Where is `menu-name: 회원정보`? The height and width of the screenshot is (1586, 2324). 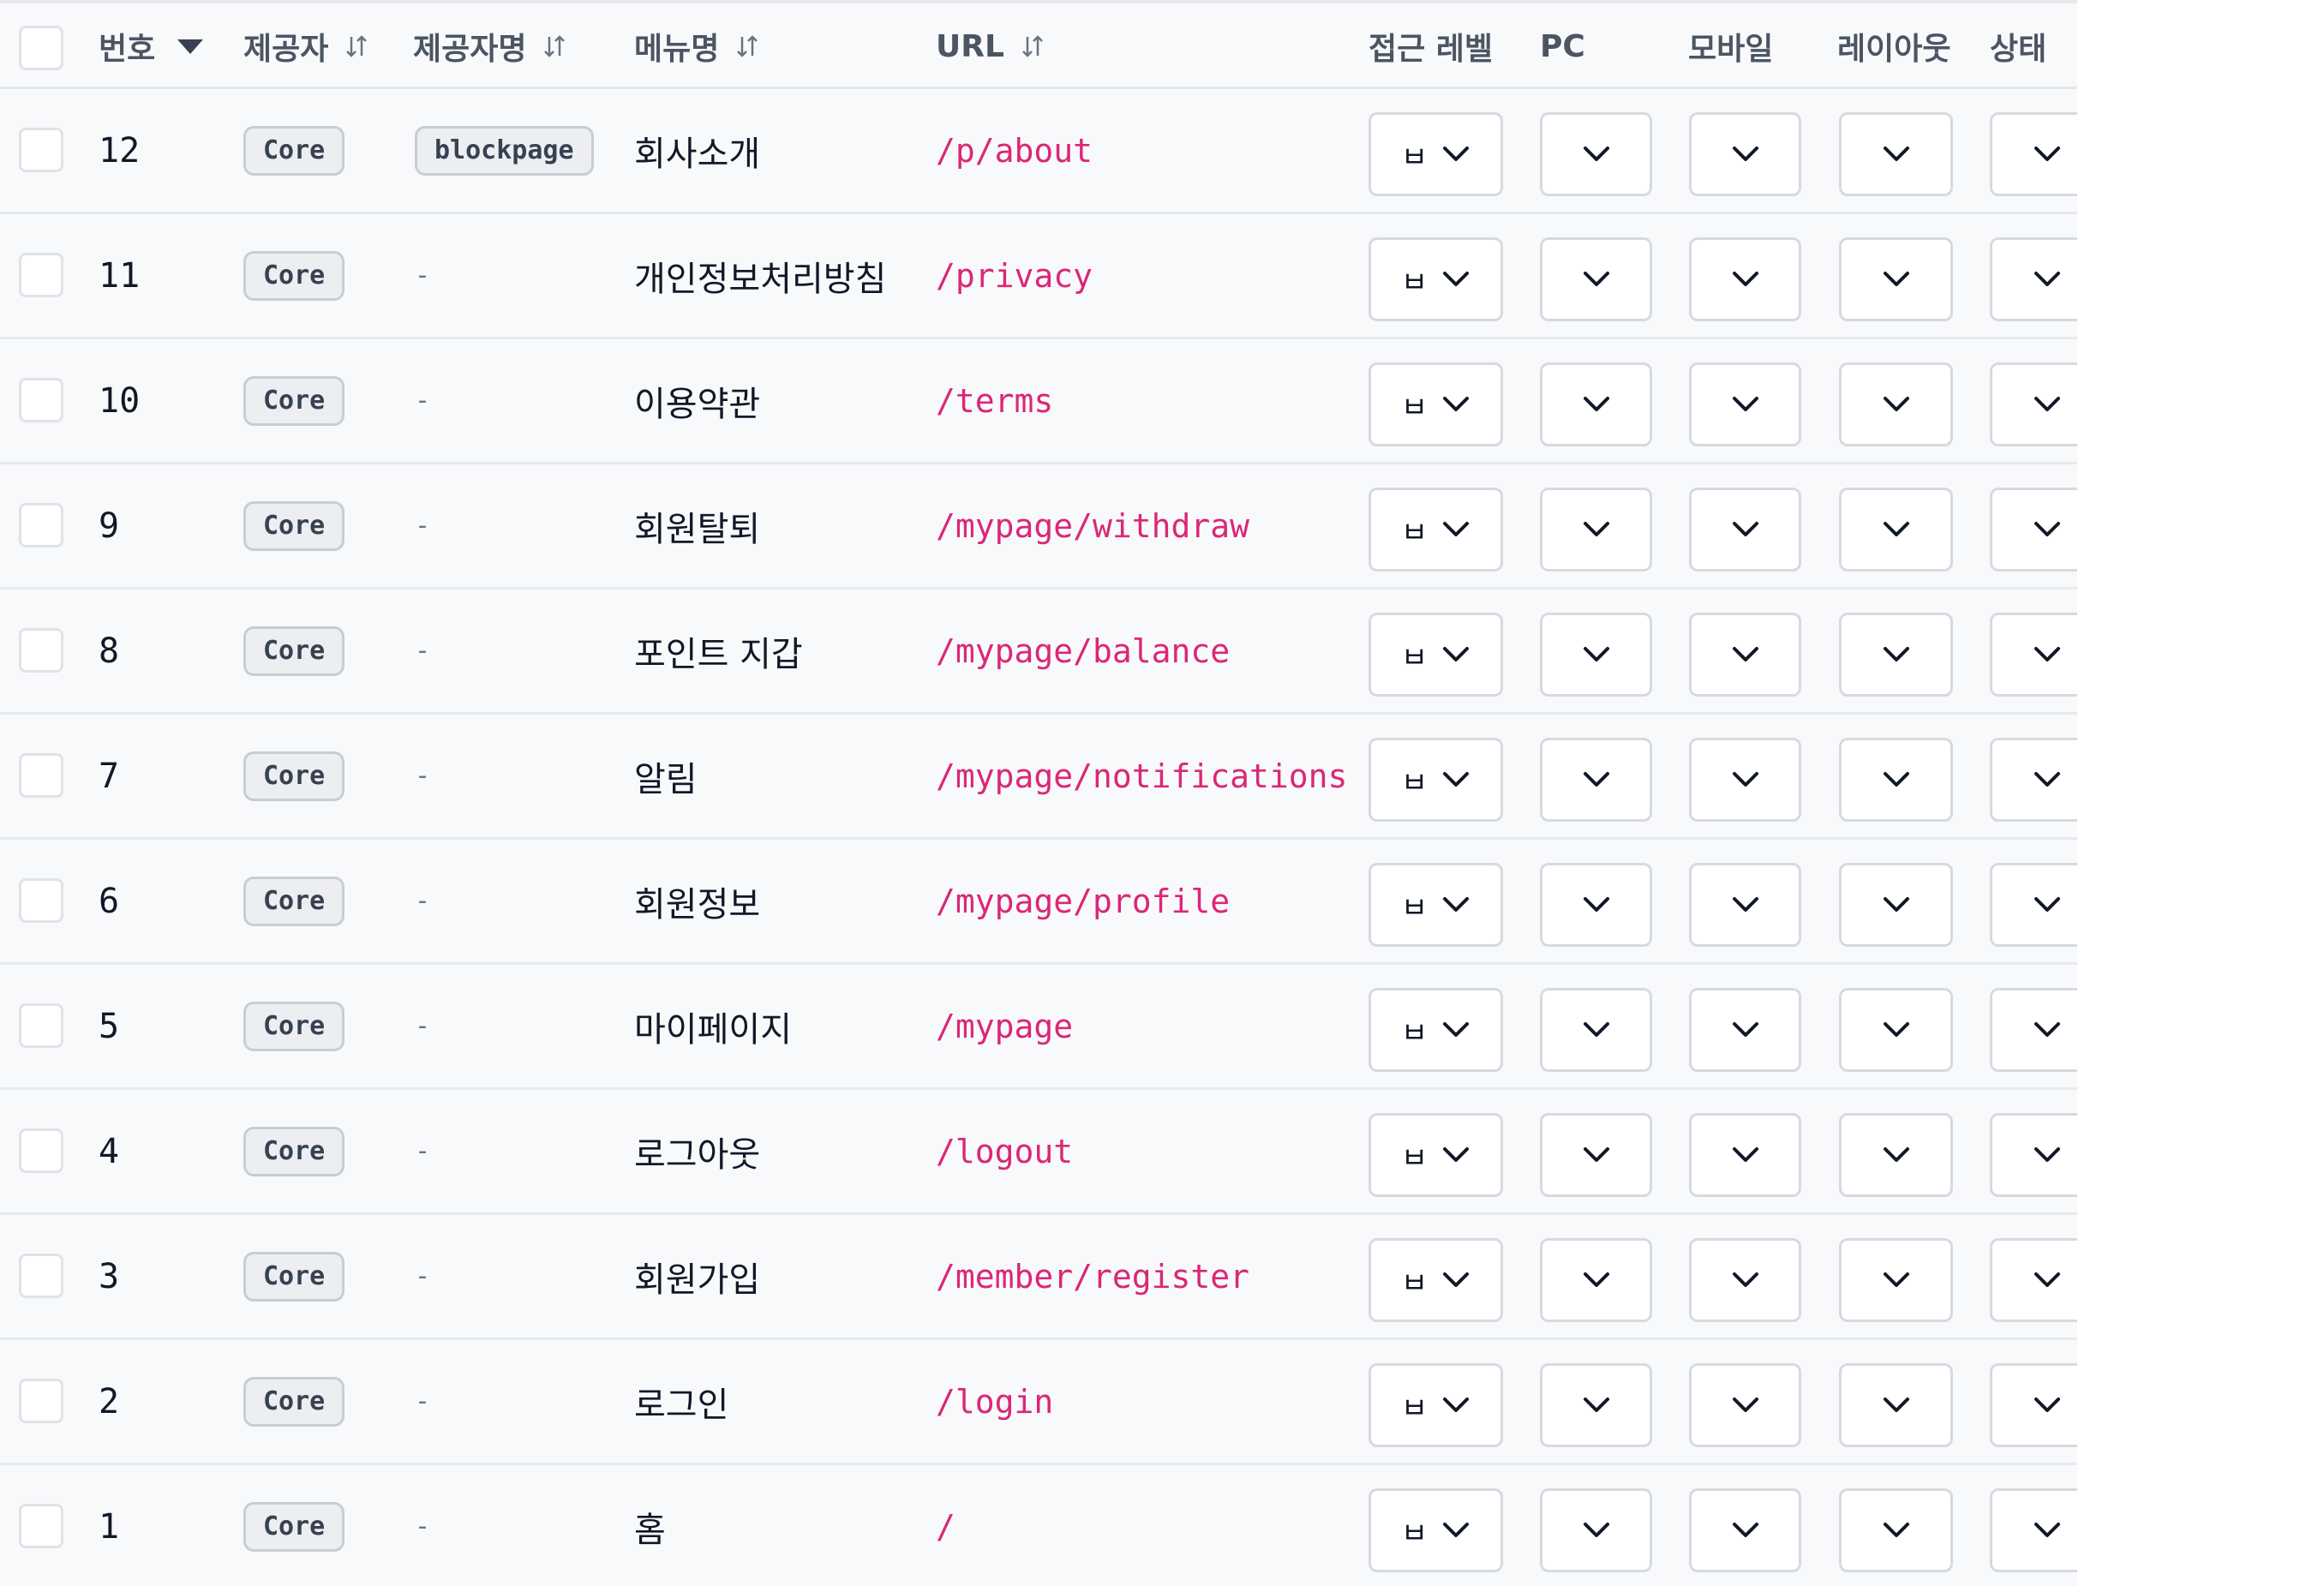
menu-name: 회원정보 is located at coordinates (697, 904).